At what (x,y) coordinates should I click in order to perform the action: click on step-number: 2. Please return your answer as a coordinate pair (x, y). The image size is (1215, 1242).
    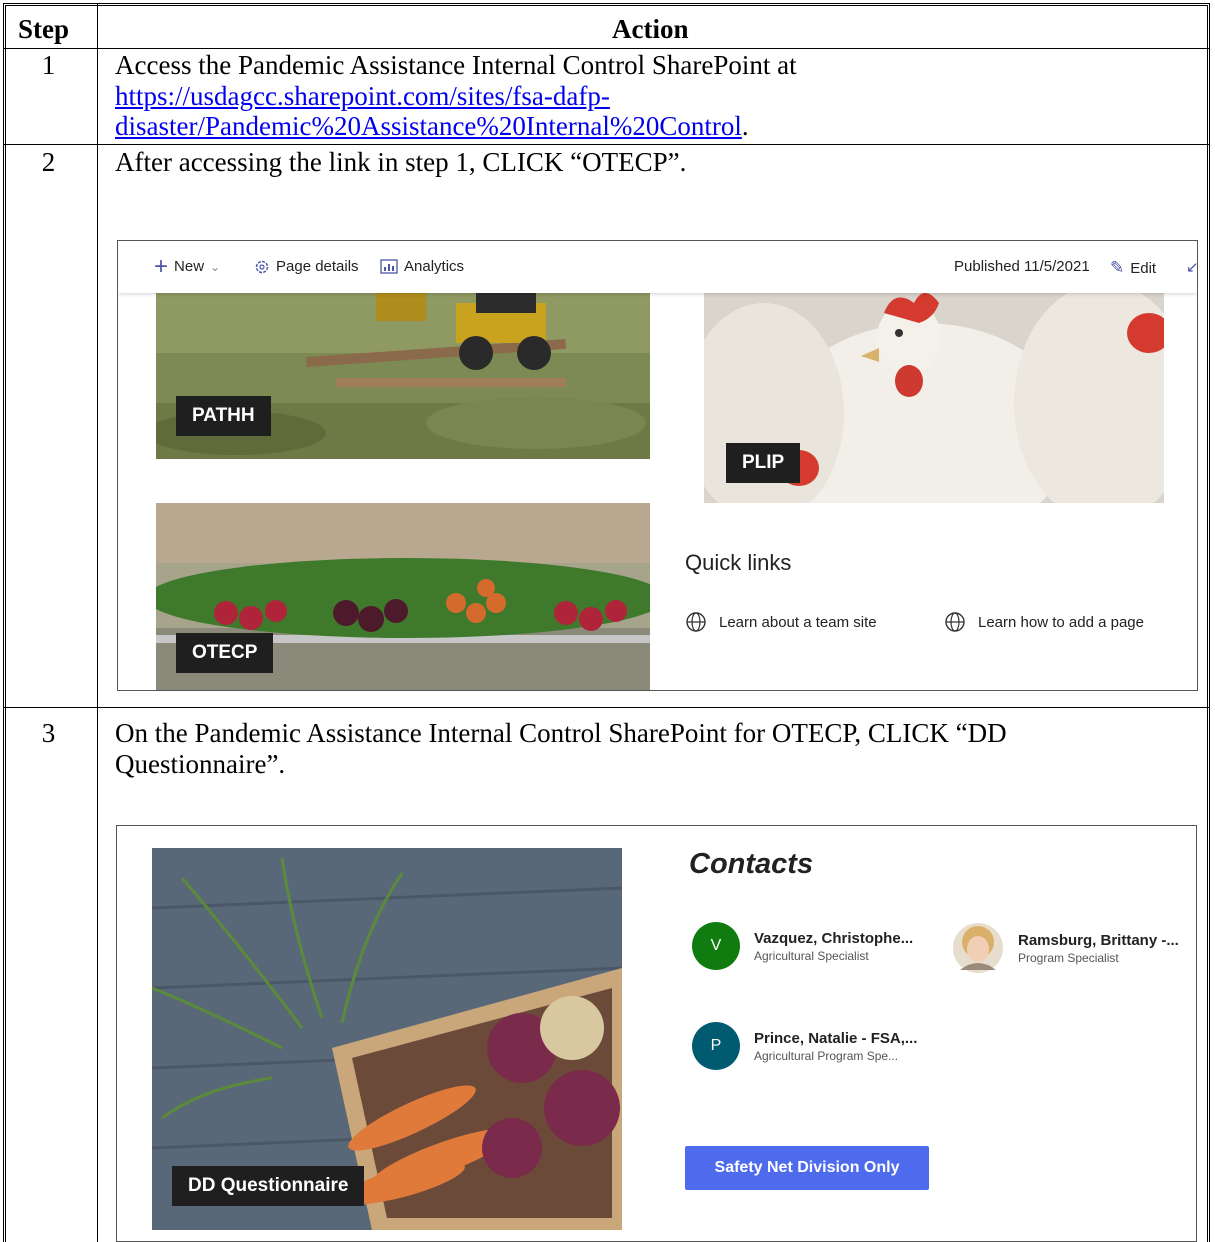
    Looking at the image, I should click on (48, 162).